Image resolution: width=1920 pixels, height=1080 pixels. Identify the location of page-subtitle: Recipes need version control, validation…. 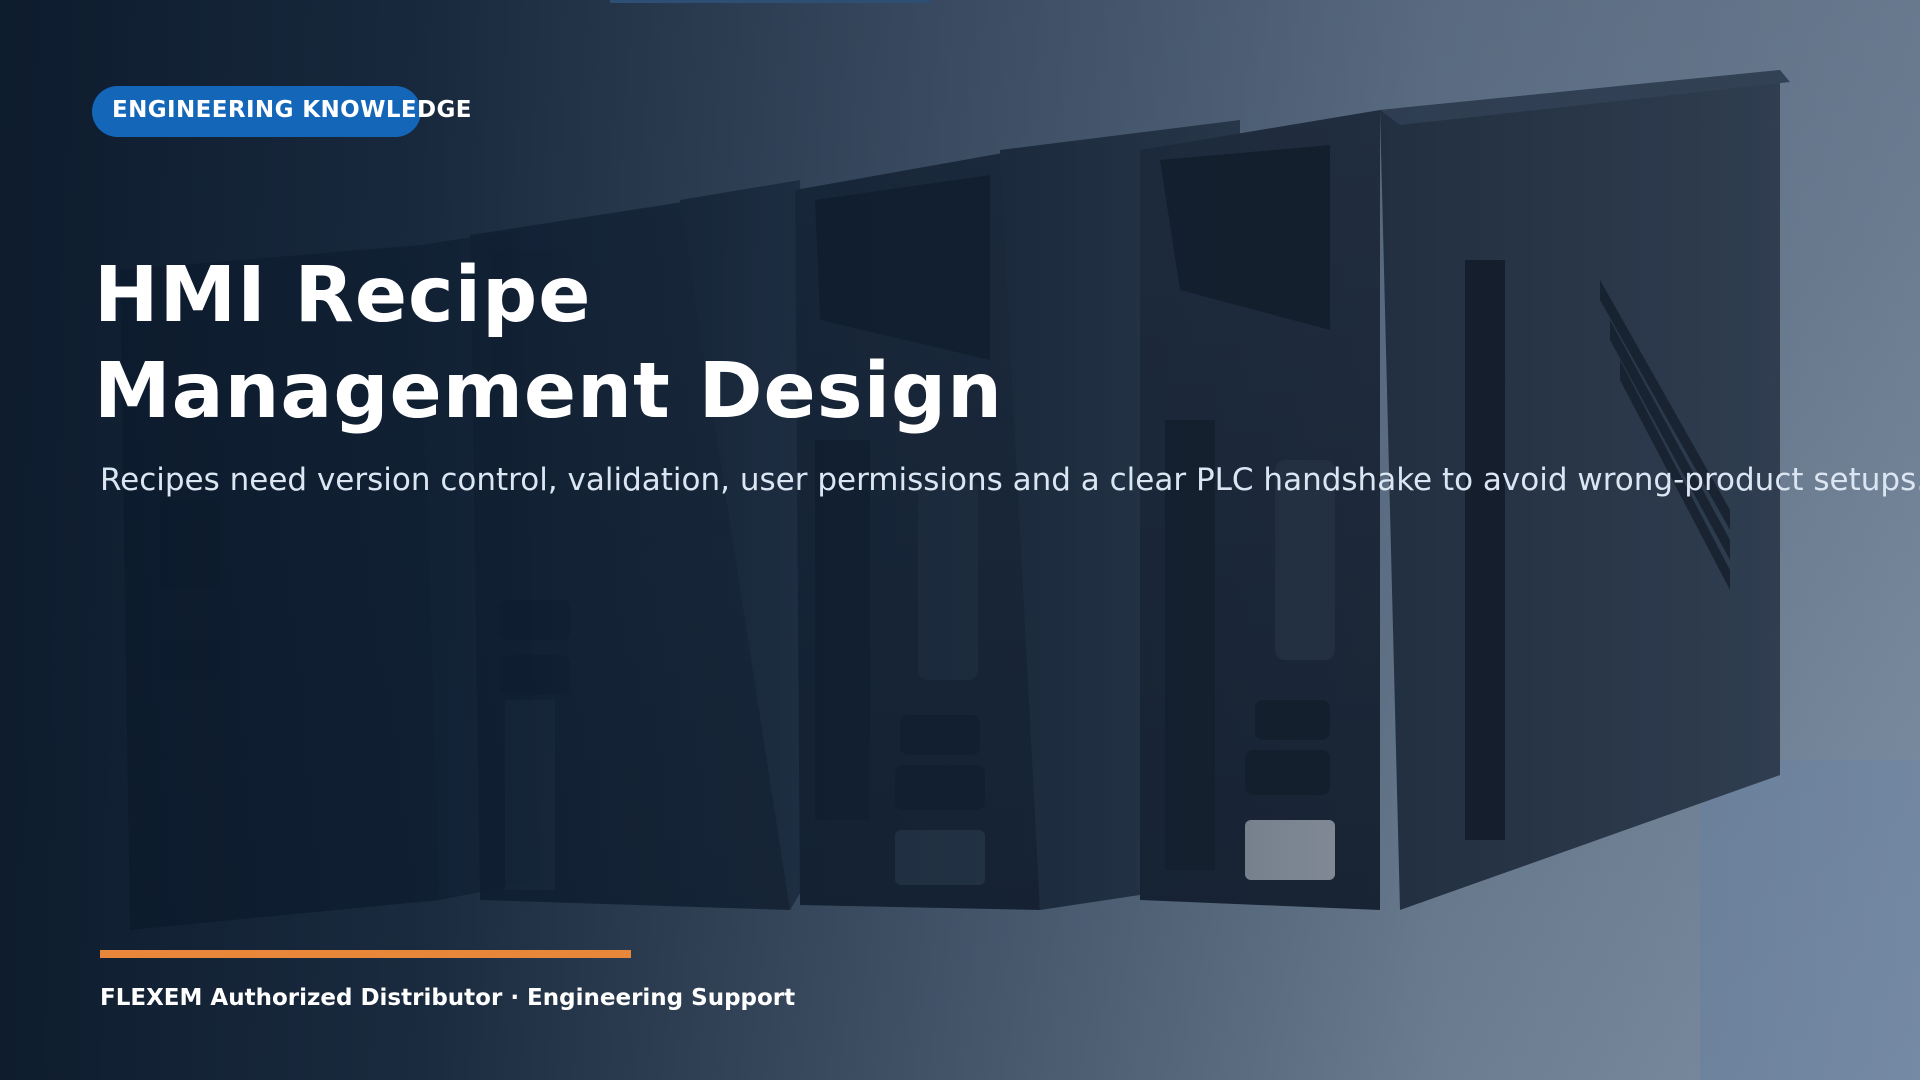
(1010, 480).